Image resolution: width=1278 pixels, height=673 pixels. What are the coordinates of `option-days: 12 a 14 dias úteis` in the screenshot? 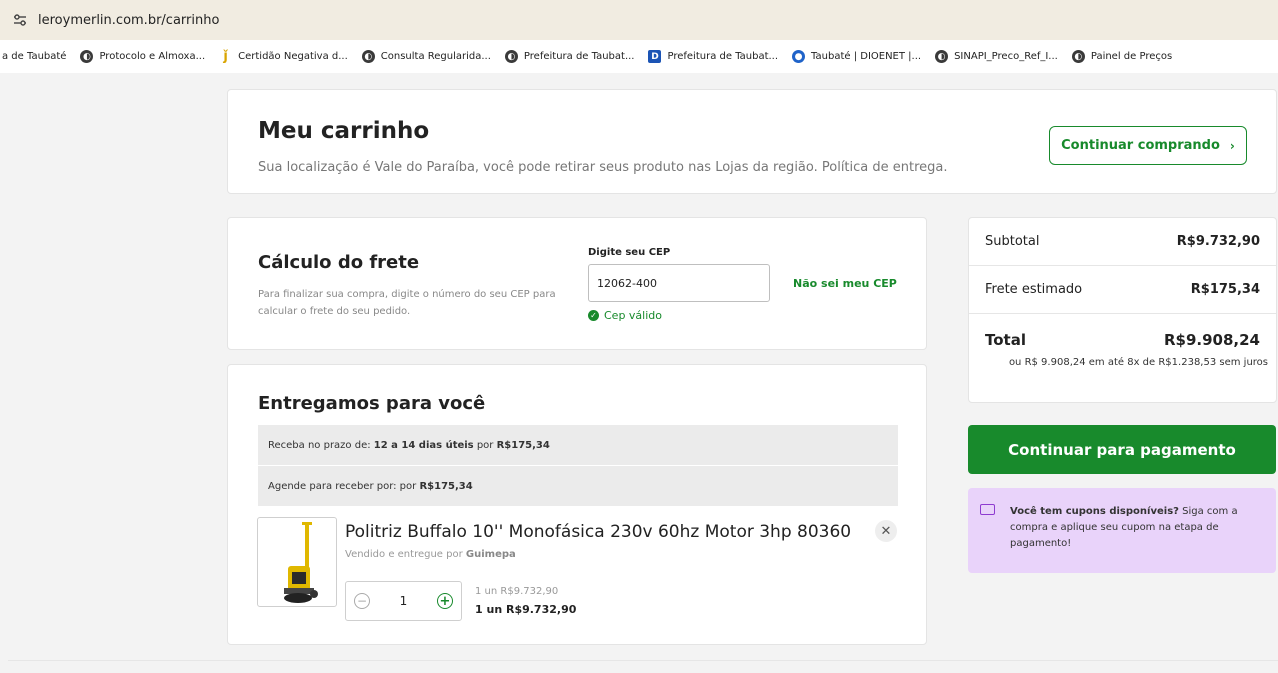 It's located at (423, 445).